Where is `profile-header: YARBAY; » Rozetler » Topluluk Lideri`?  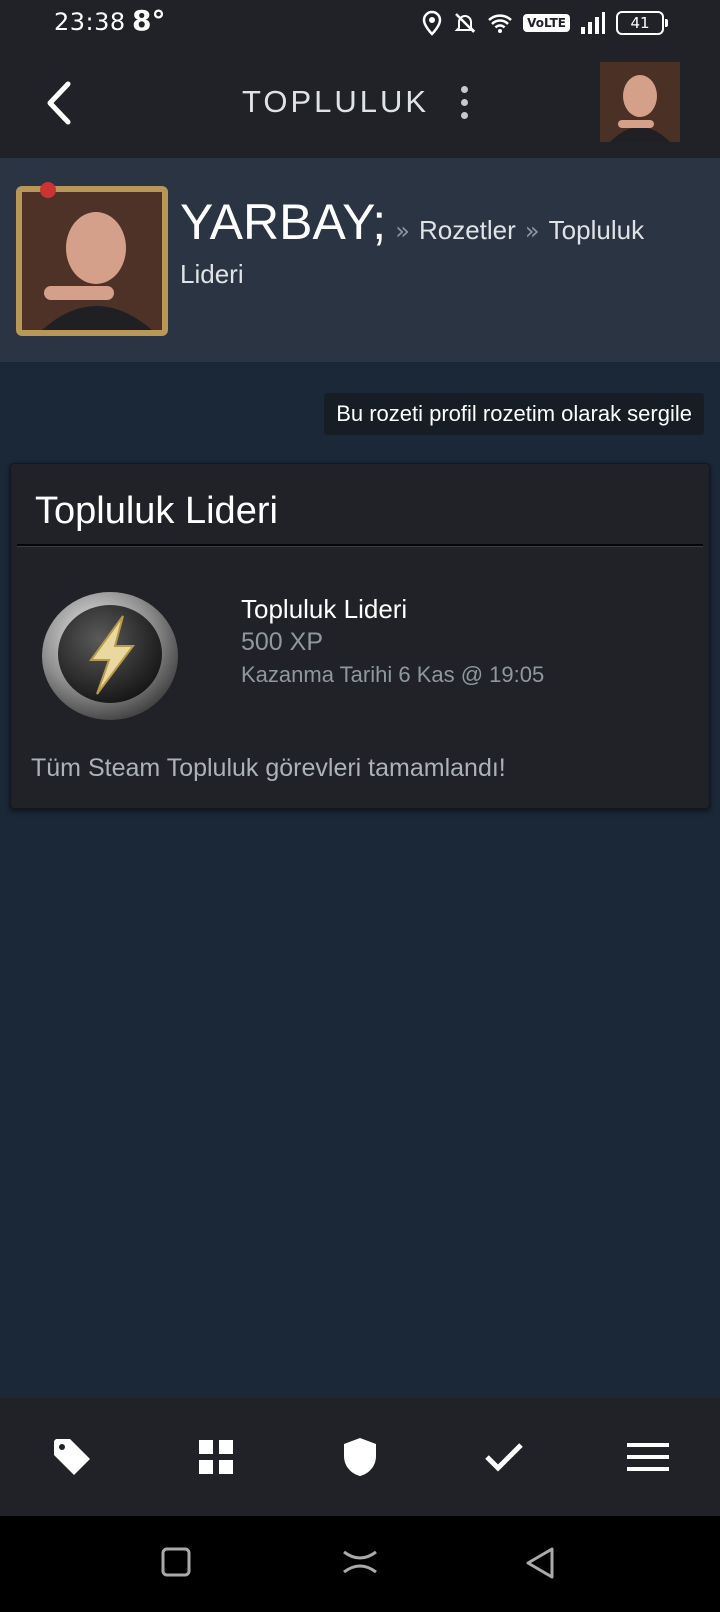 profile-header: YARBAY; » Rozetler » Topluluk Lideri is located at coordinates (360, 260).